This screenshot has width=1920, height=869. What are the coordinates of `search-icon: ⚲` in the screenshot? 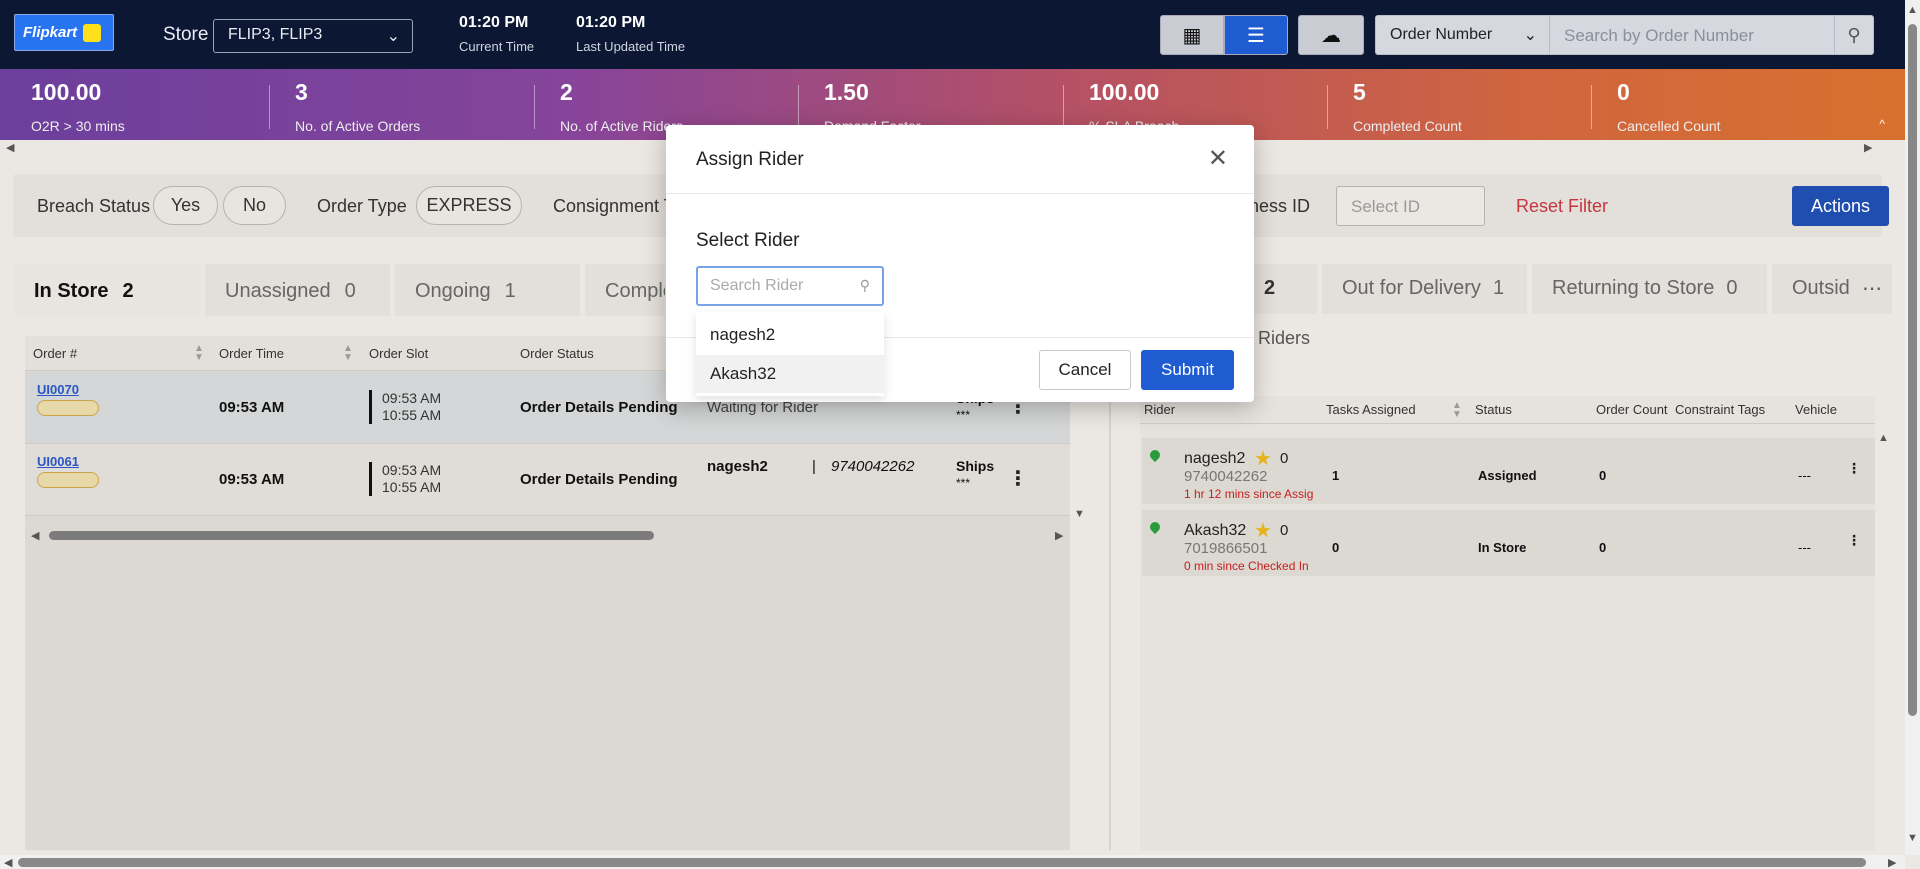 It's located at (864, 285).